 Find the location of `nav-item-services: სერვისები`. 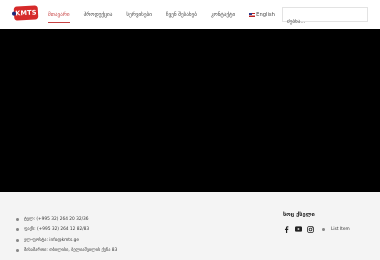

nav-item-services: სერვისები is located at coordinates (139, 15).